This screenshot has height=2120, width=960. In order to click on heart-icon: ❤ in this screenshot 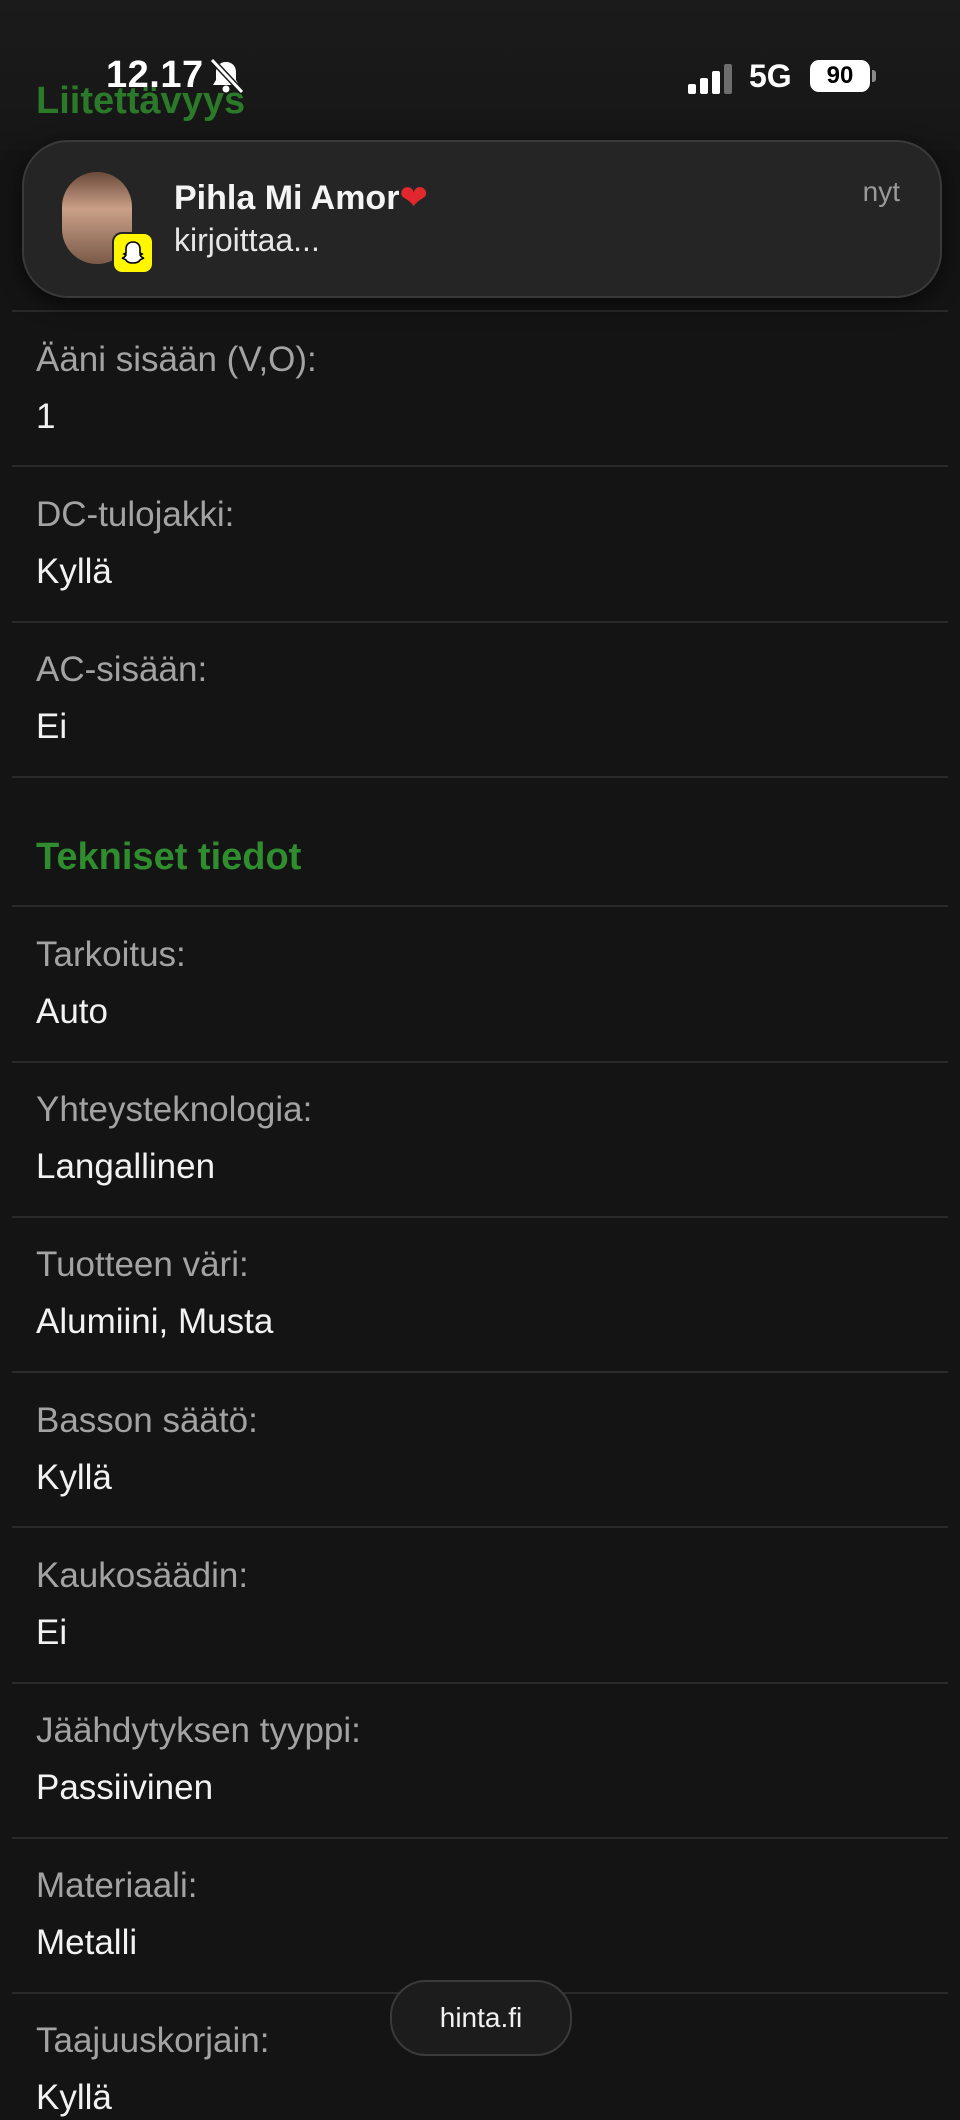, I will do `click(413, 198)`.